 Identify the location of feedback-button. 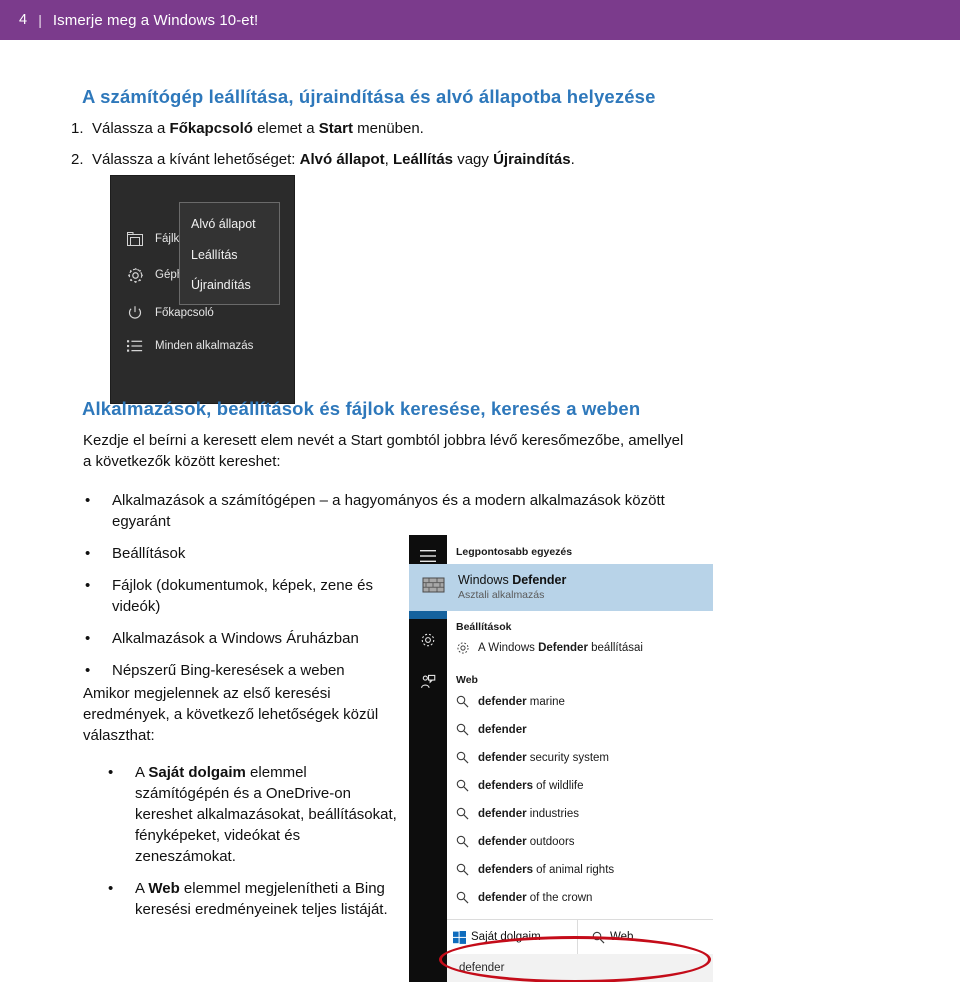
(428, 682).